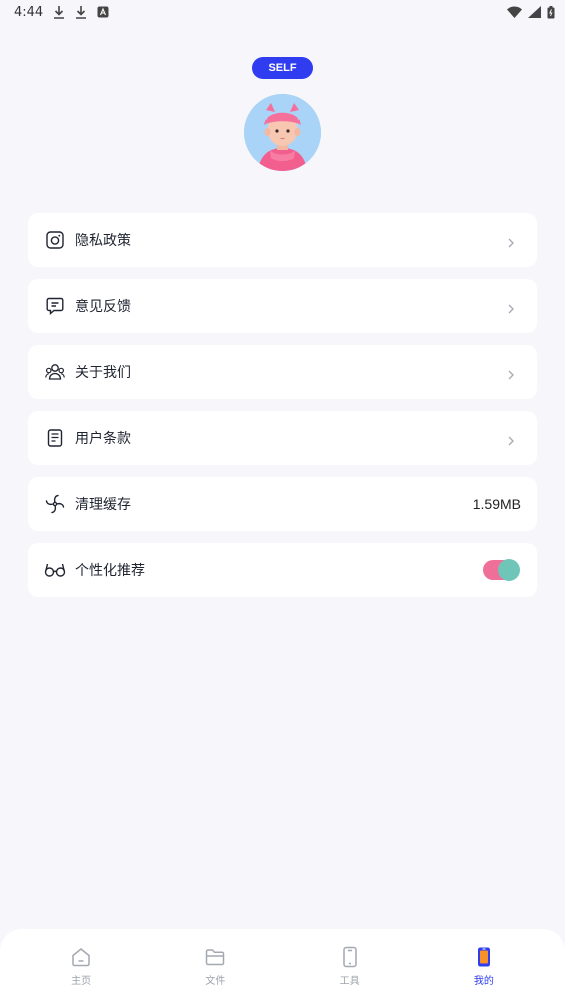  What do you see at coordinates (509, 570) in the screenshot?
I see `toggle-knob` at bounding box center [509, 570].